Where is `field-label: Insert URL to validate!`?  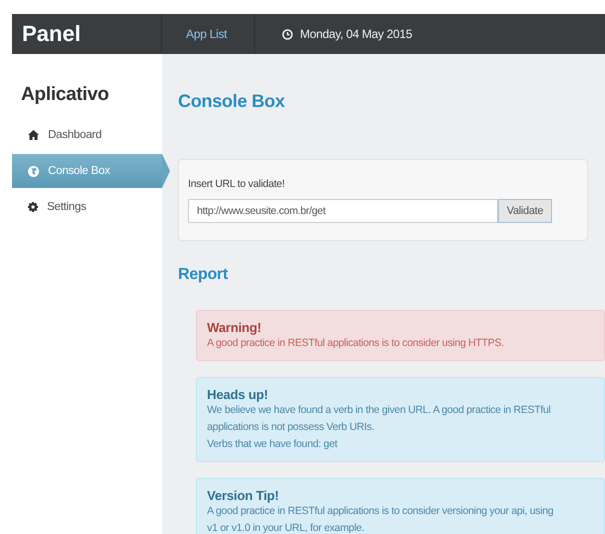
field-label: Insert URL to validate! is located at coordinates (237, 184).